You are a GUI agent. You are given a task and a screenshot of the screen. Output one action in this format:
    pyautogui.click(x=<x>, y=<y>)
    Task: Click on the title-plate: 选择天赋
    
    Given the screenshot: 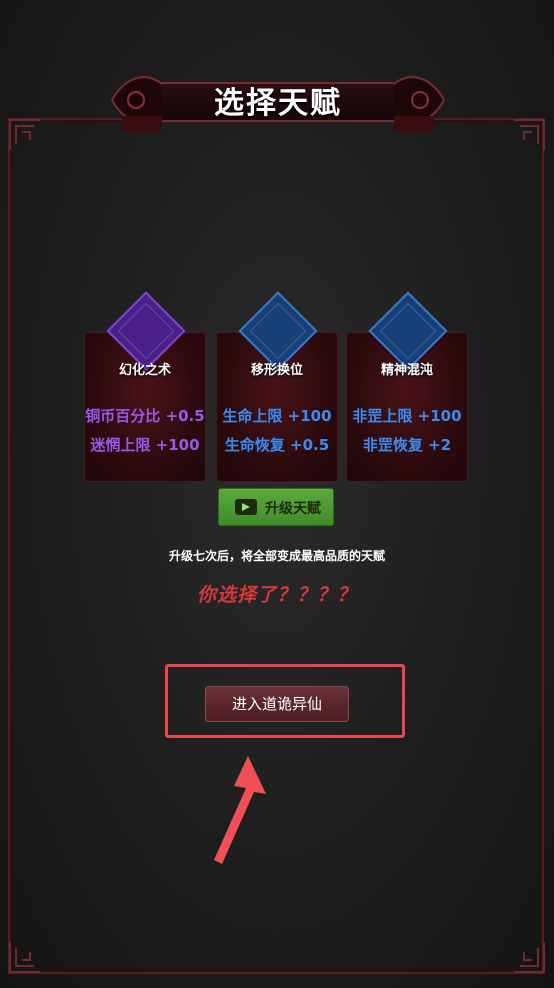 What is the action you would take?
    pyautogui.click(x=278, y=100)
    